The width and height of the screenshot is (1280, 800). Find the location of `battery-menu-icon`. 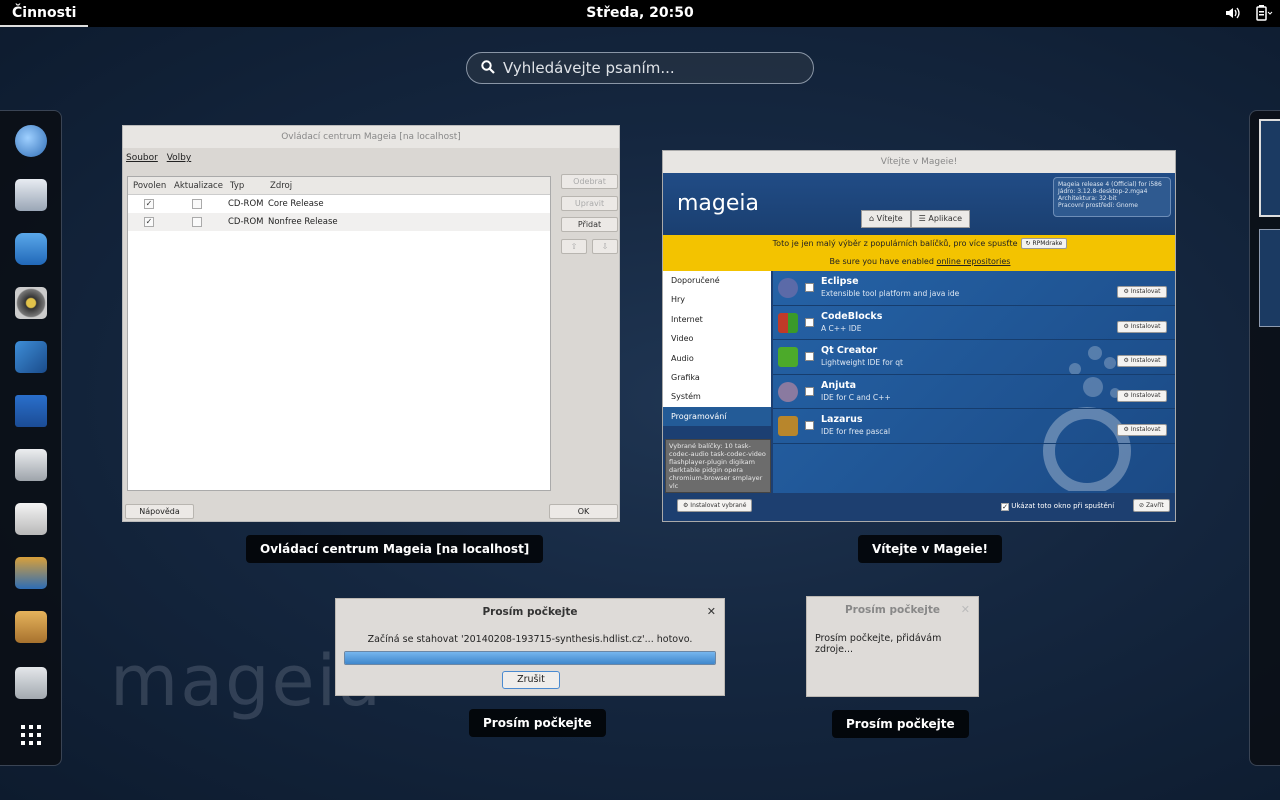

battery-menu-icon is located at coordinates (1263, 13).